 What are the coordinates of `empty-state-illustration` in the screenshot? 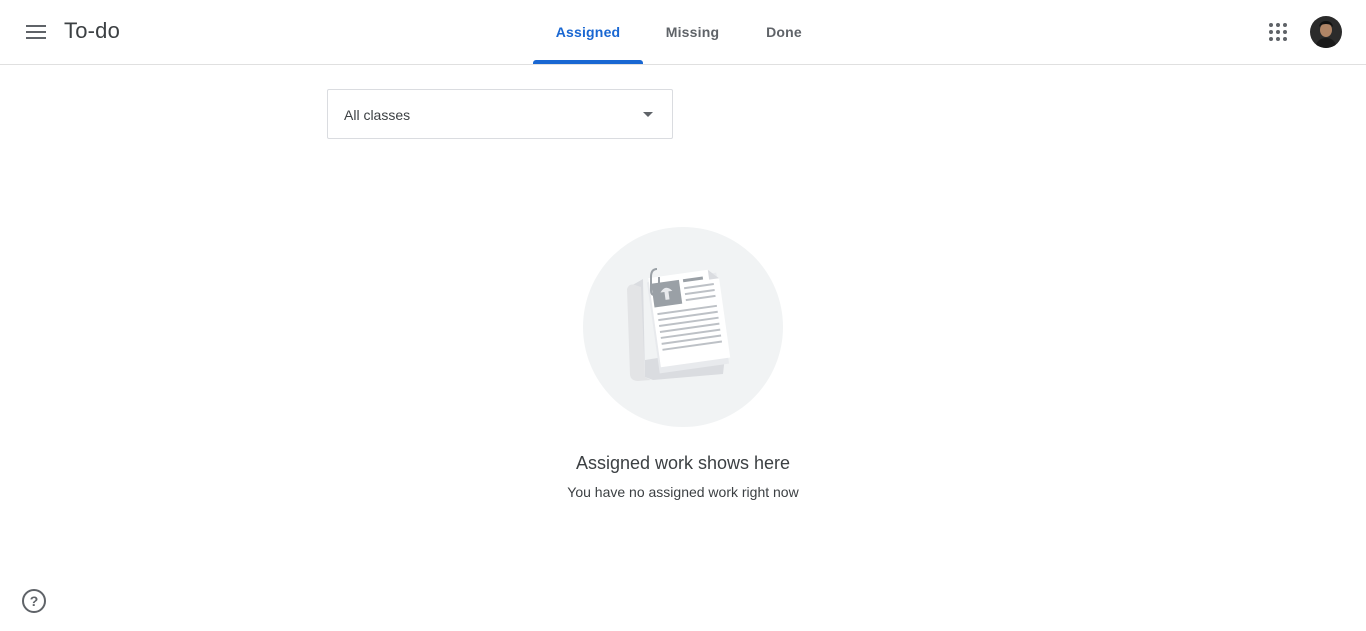 It's located at (683, 327).